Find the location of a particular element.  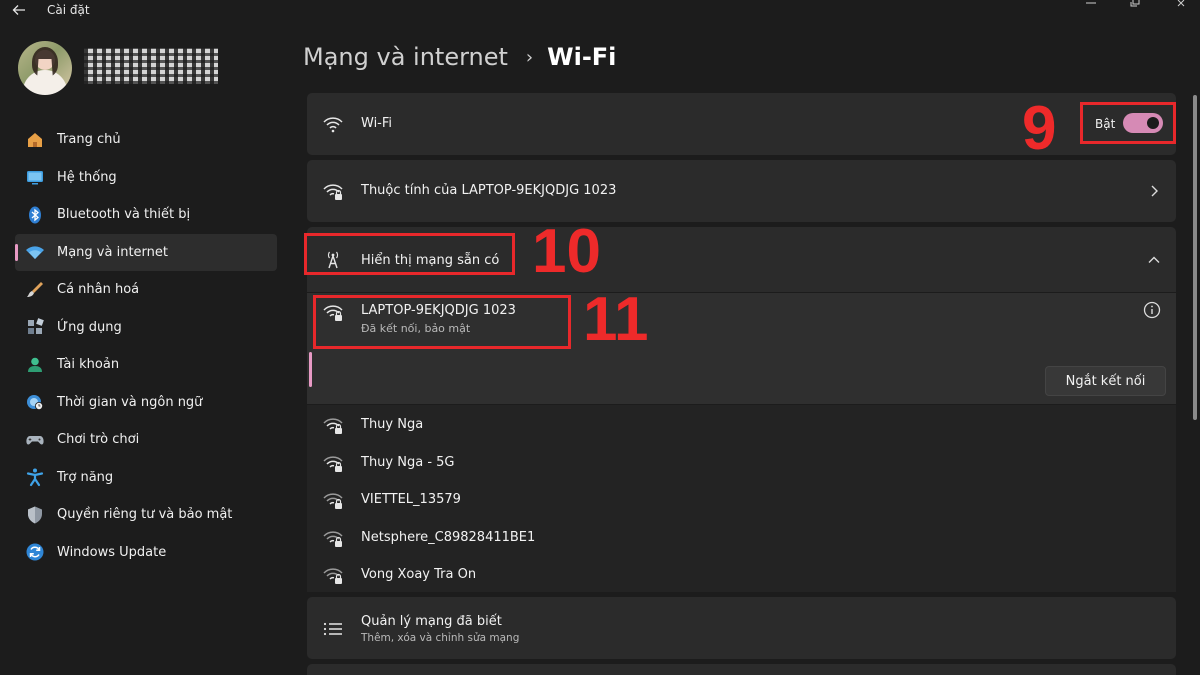

known-networks-label: Quản lý mạng đã biết is located at coordinates (431, 621).